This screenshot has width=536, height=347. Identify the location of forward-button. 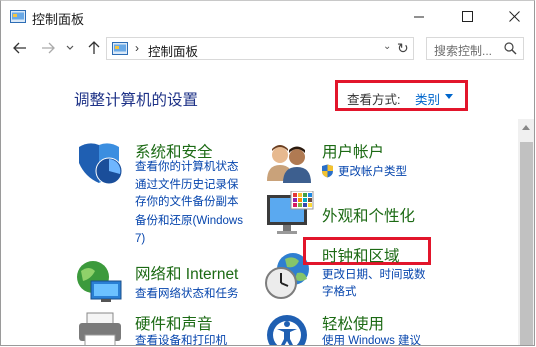
(48, 48).